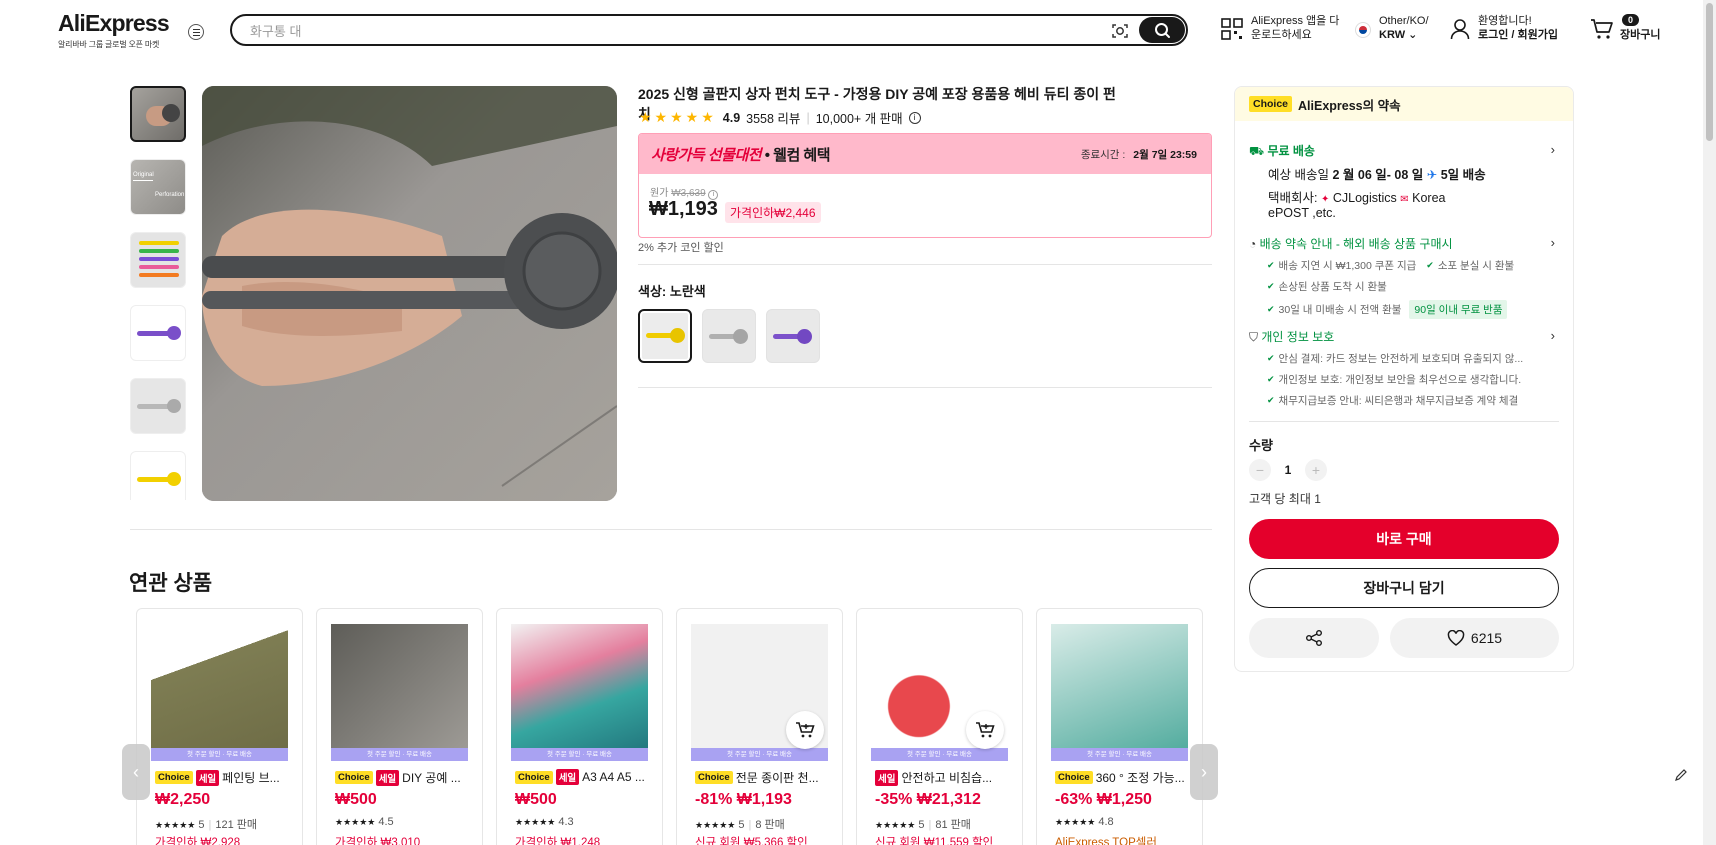 Image resolution: width=1716 pixels, height=845 pixels. Describe the element at coordinates (1394, 379) in the screenshot. I see `privacy-item: ✔ 개인정보 보호: 개인정보 보안을 최우선으로 생각합니다.` at that location.